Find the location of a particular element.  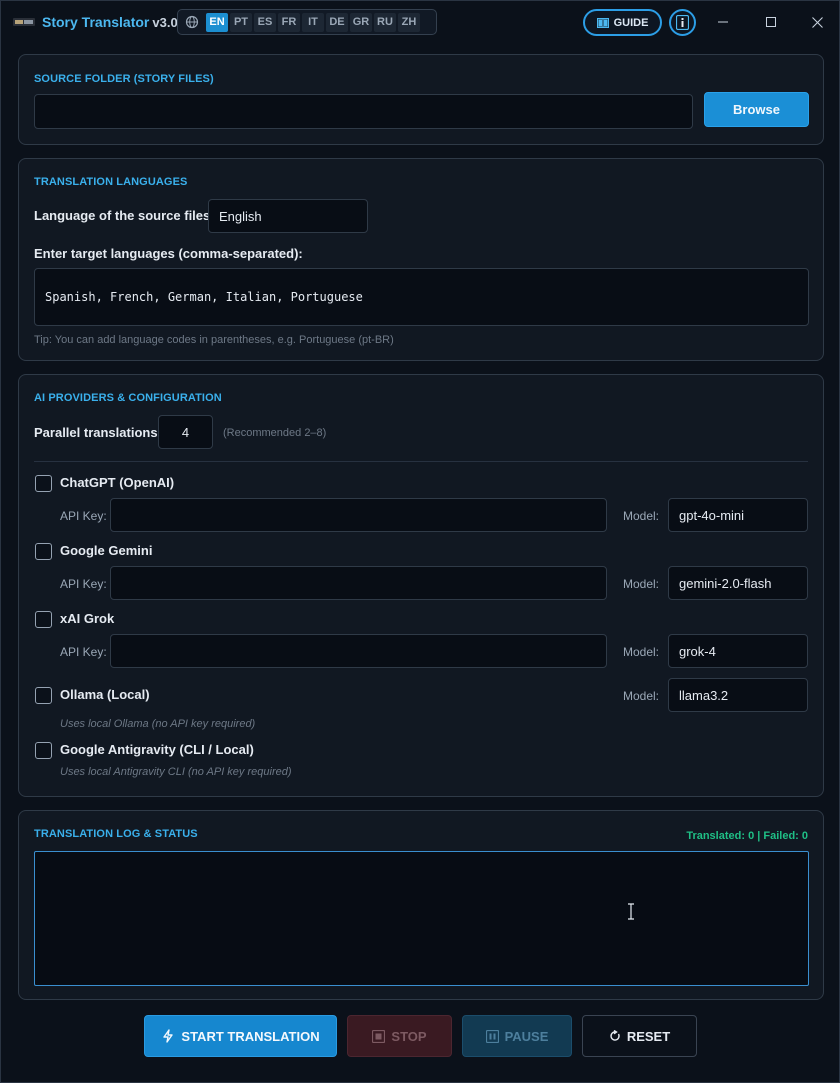

ui-lang-zh: ZH is located at coordinates (409, 22).